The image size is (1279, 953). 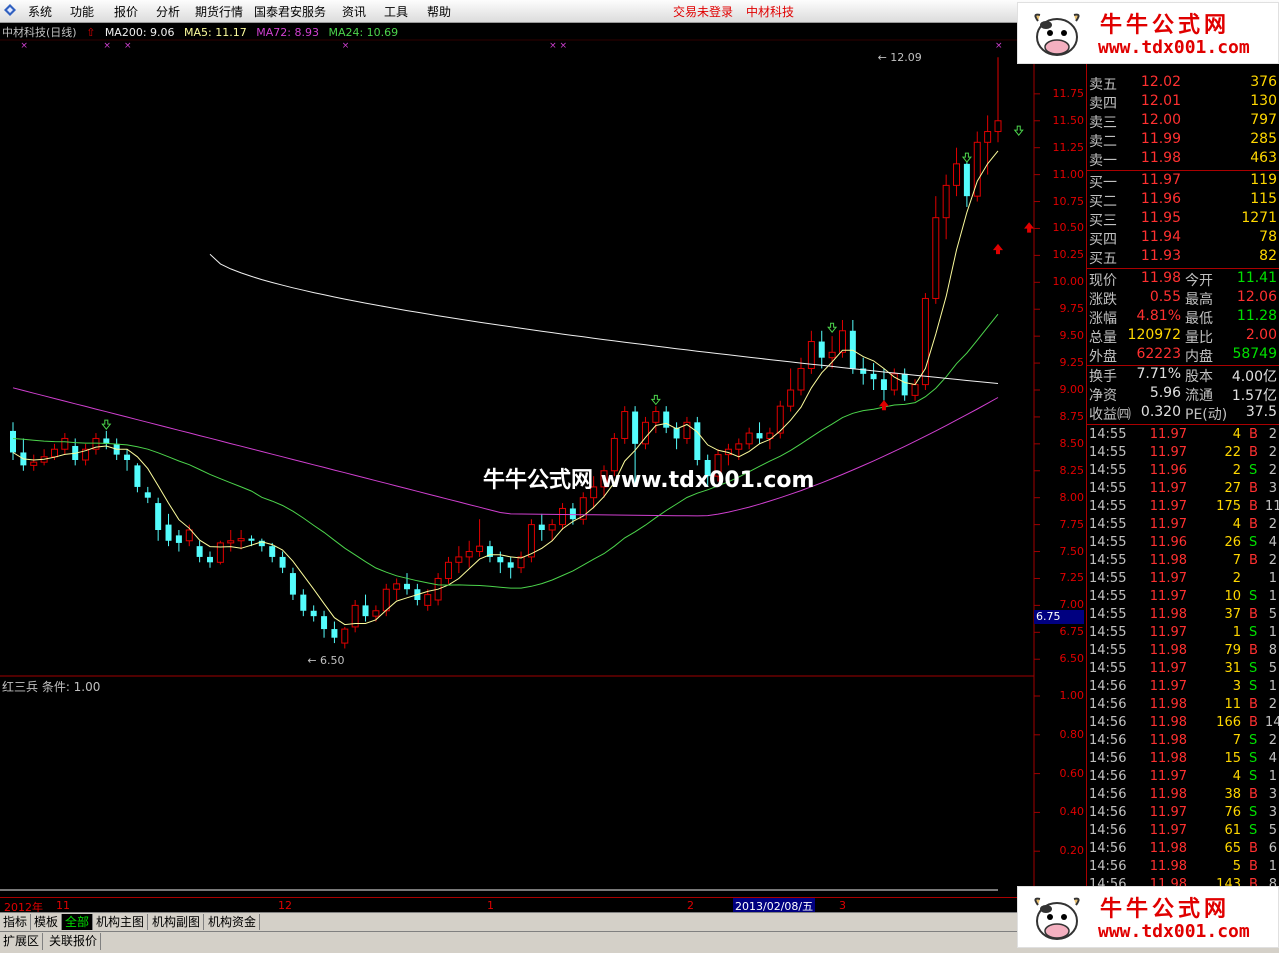 What do you see at coordinates (1183, 219) in the screenshot?
I see `buy-level-row: 买三 11.95 1271` at bounding box center [1183, 219].